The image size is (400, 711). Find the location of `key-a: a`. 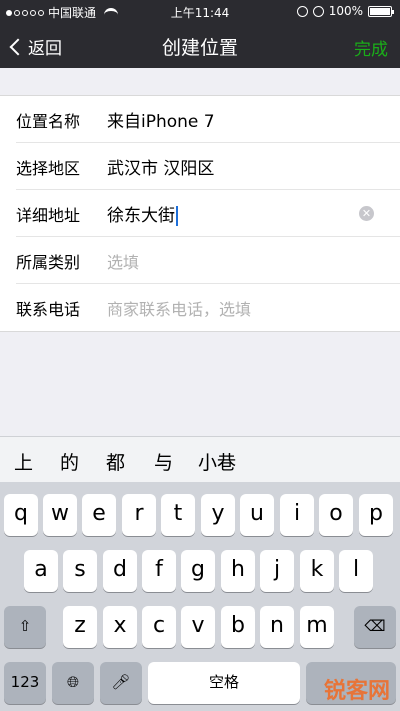

key-a: a is located at coordinates (41, 571).